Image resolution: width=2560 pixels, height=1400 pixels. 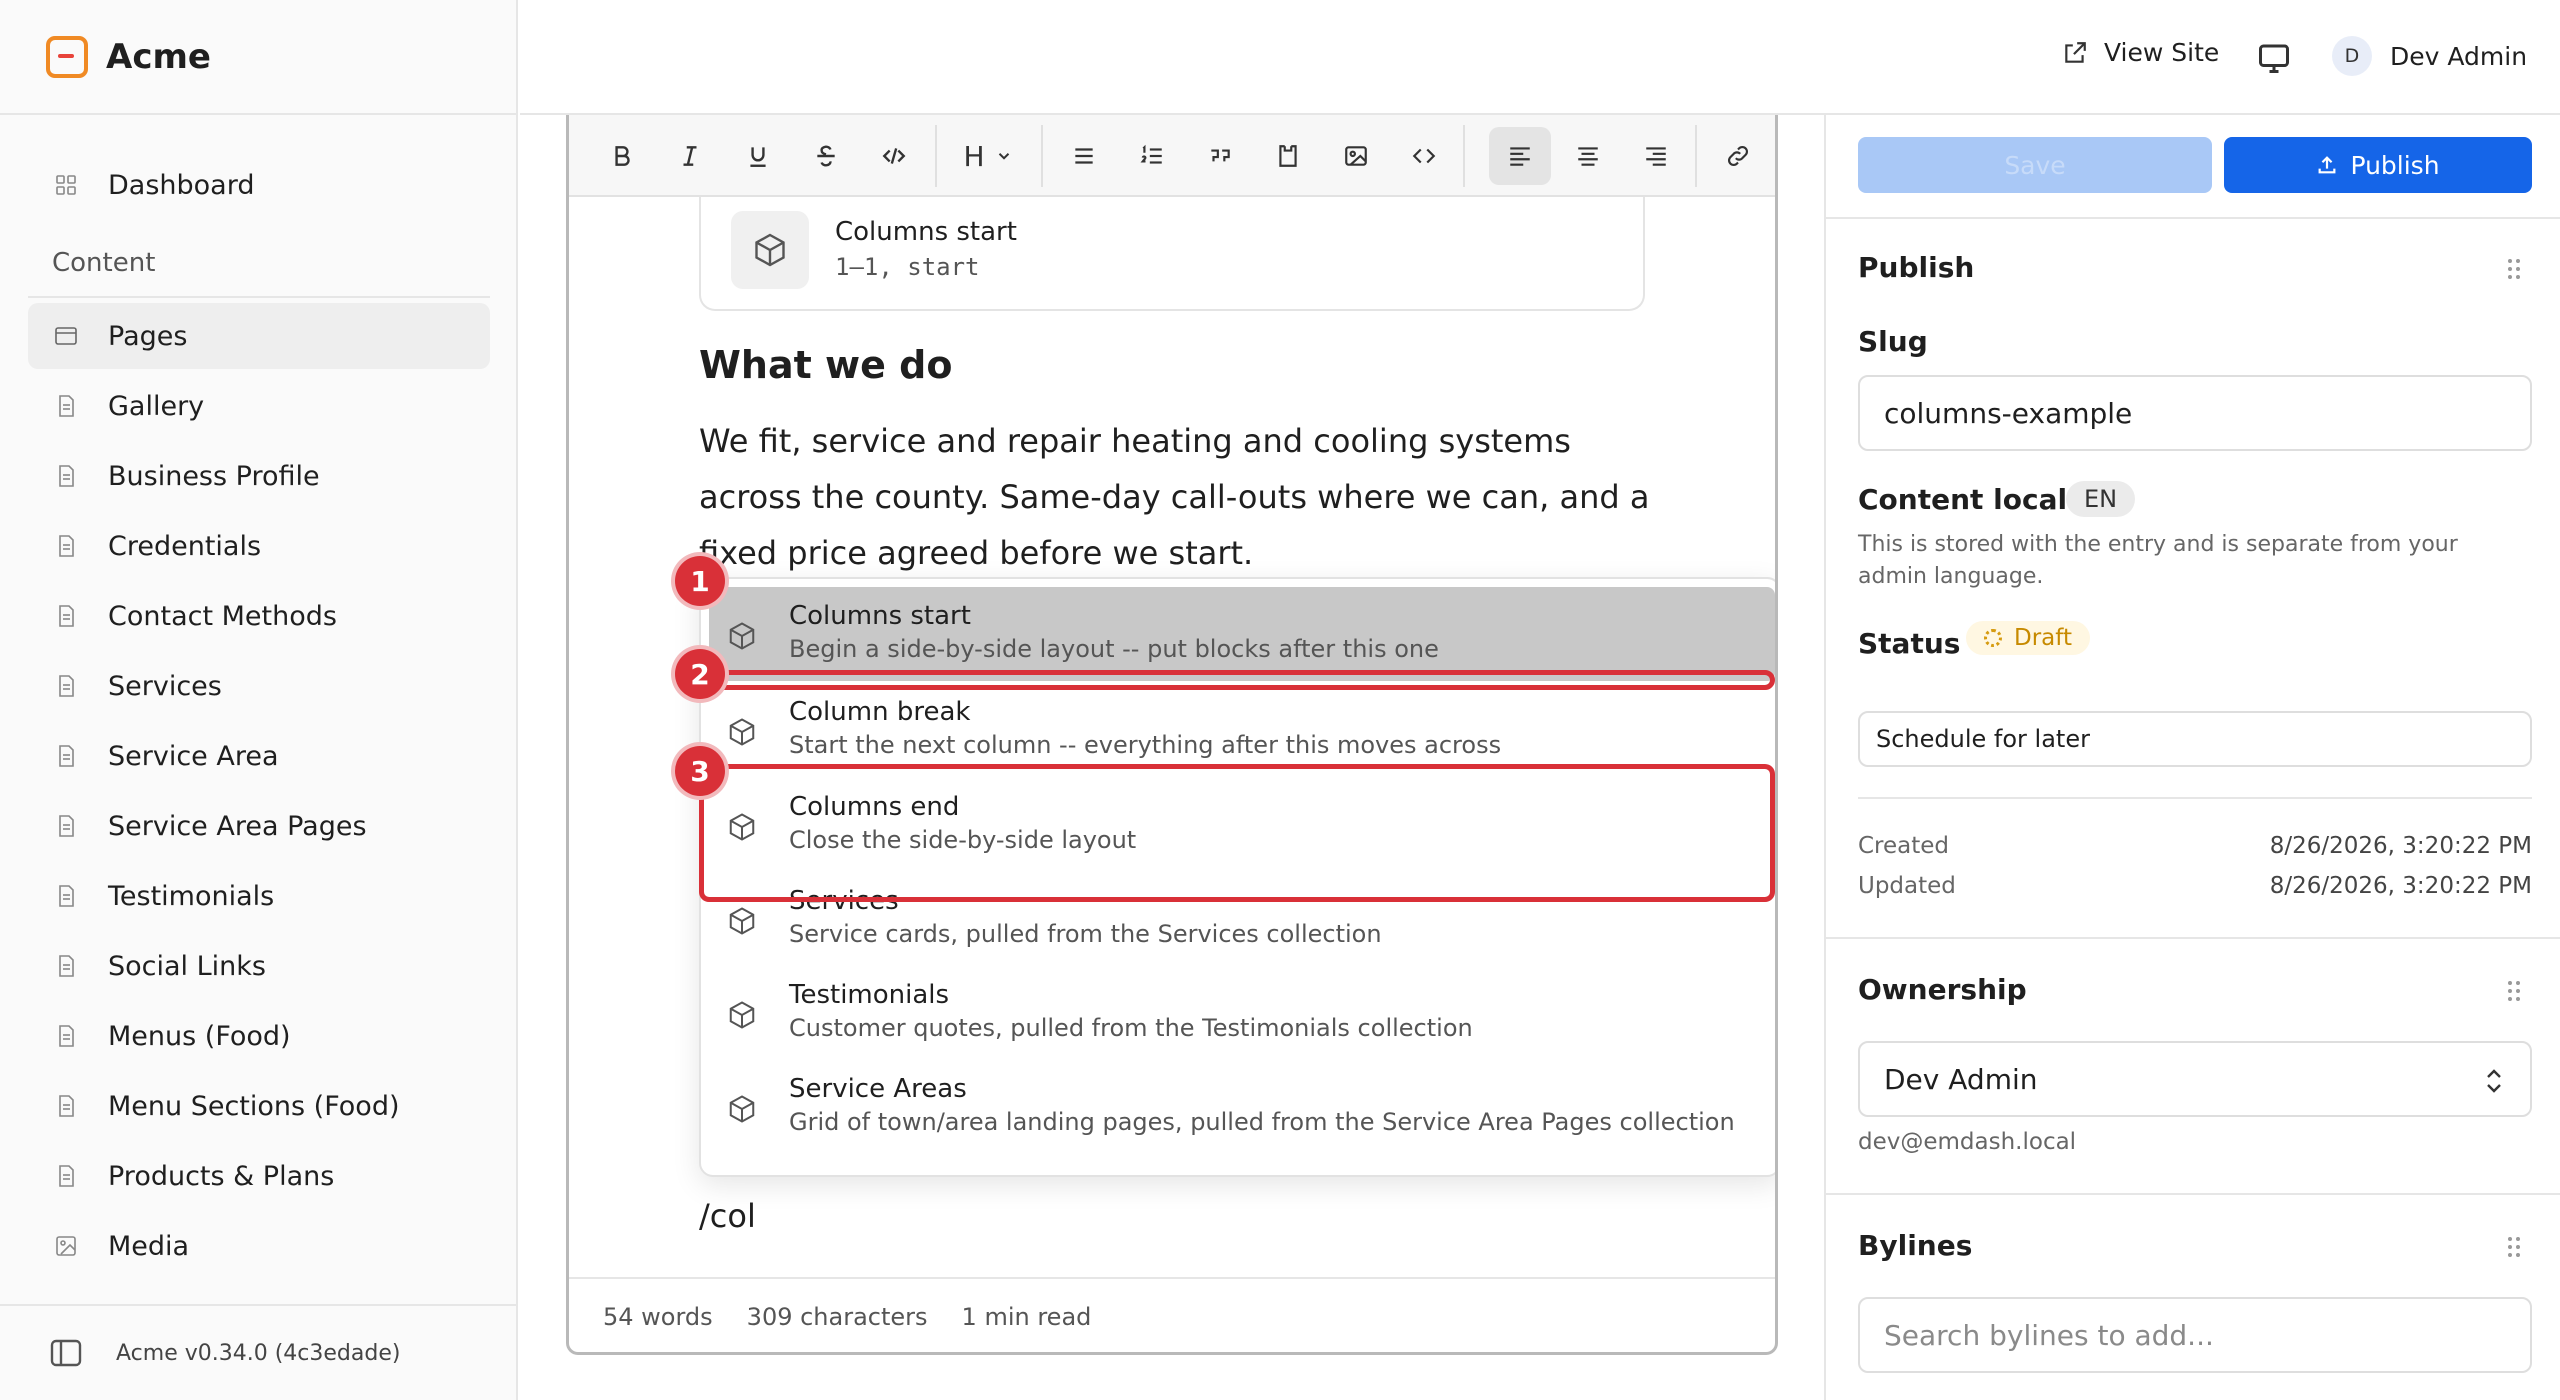 I want to click on sidebar-item-menus-food: Menus (Food), so click(x=259, y=1036).